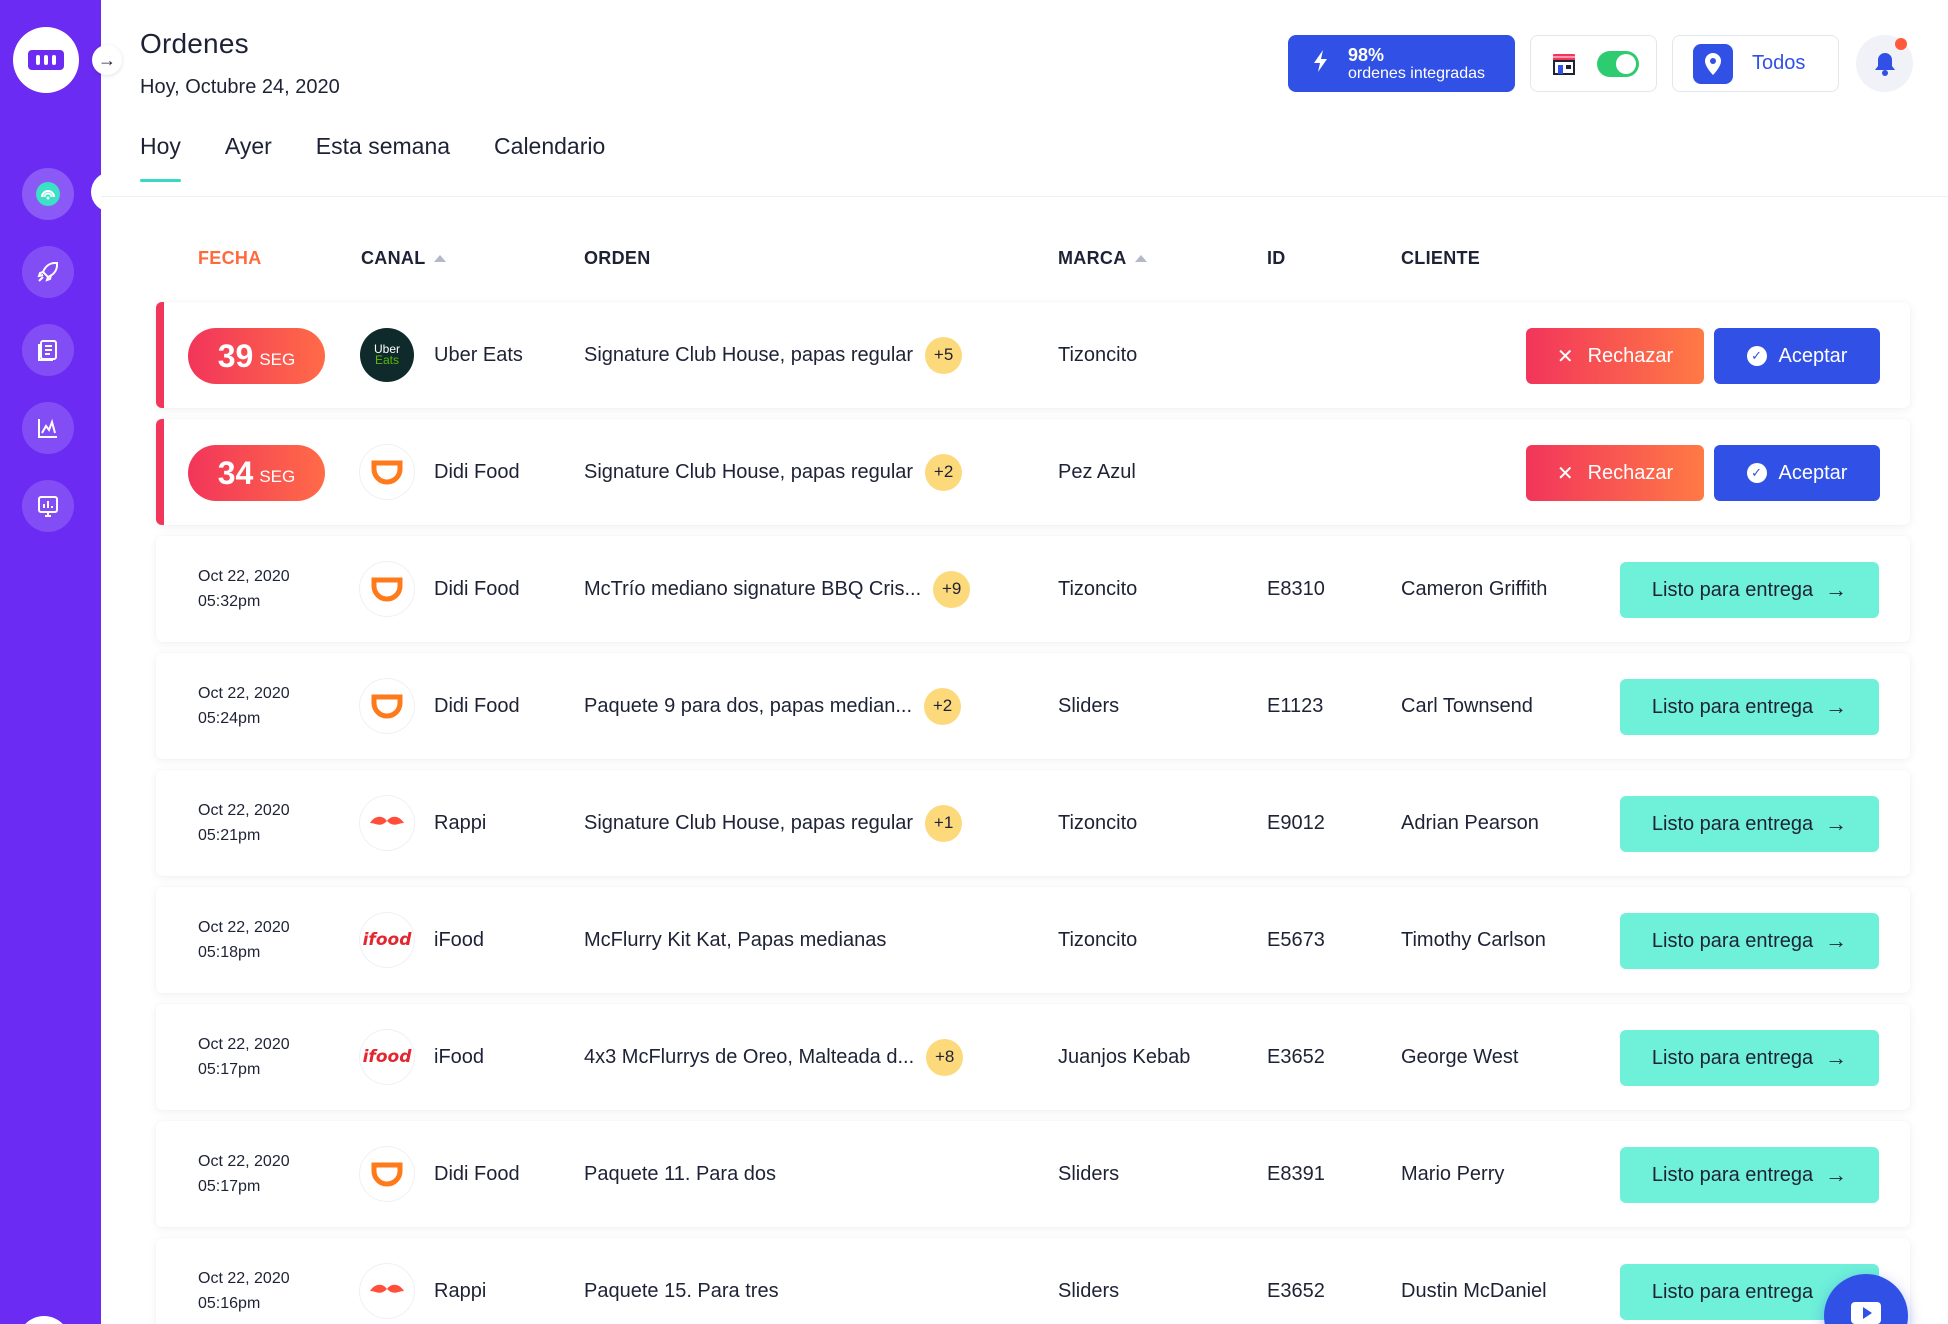 The height and width of the screenshot is (1324, 1948). I want to click on channel-cell: Didi Food, so click(440, 589).